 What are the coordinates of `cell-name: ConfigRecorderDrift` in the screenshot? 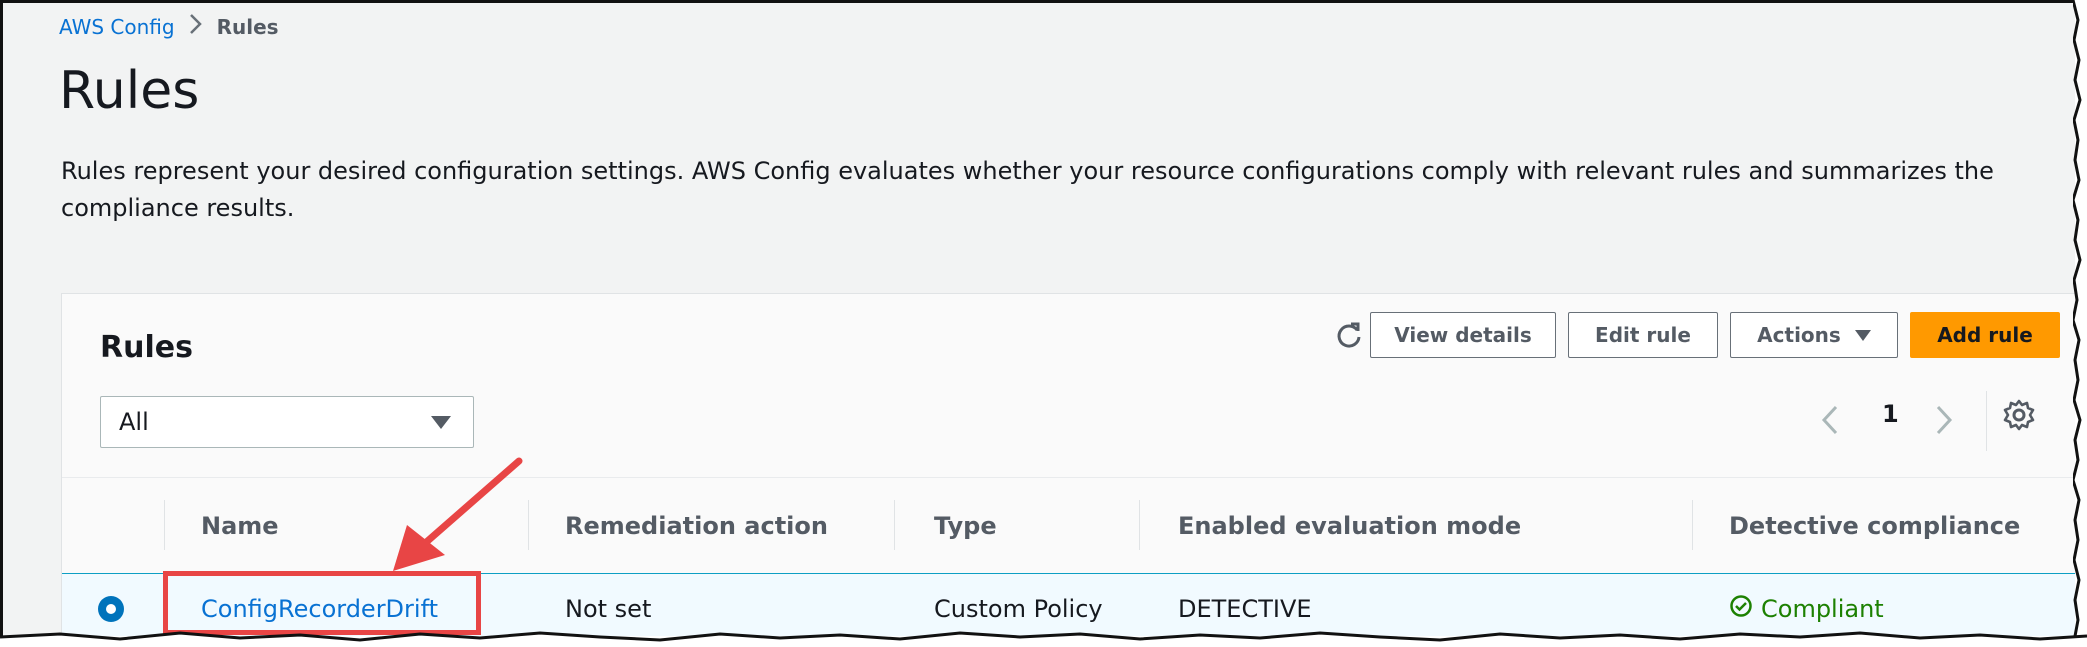 It's located at (319, 605).